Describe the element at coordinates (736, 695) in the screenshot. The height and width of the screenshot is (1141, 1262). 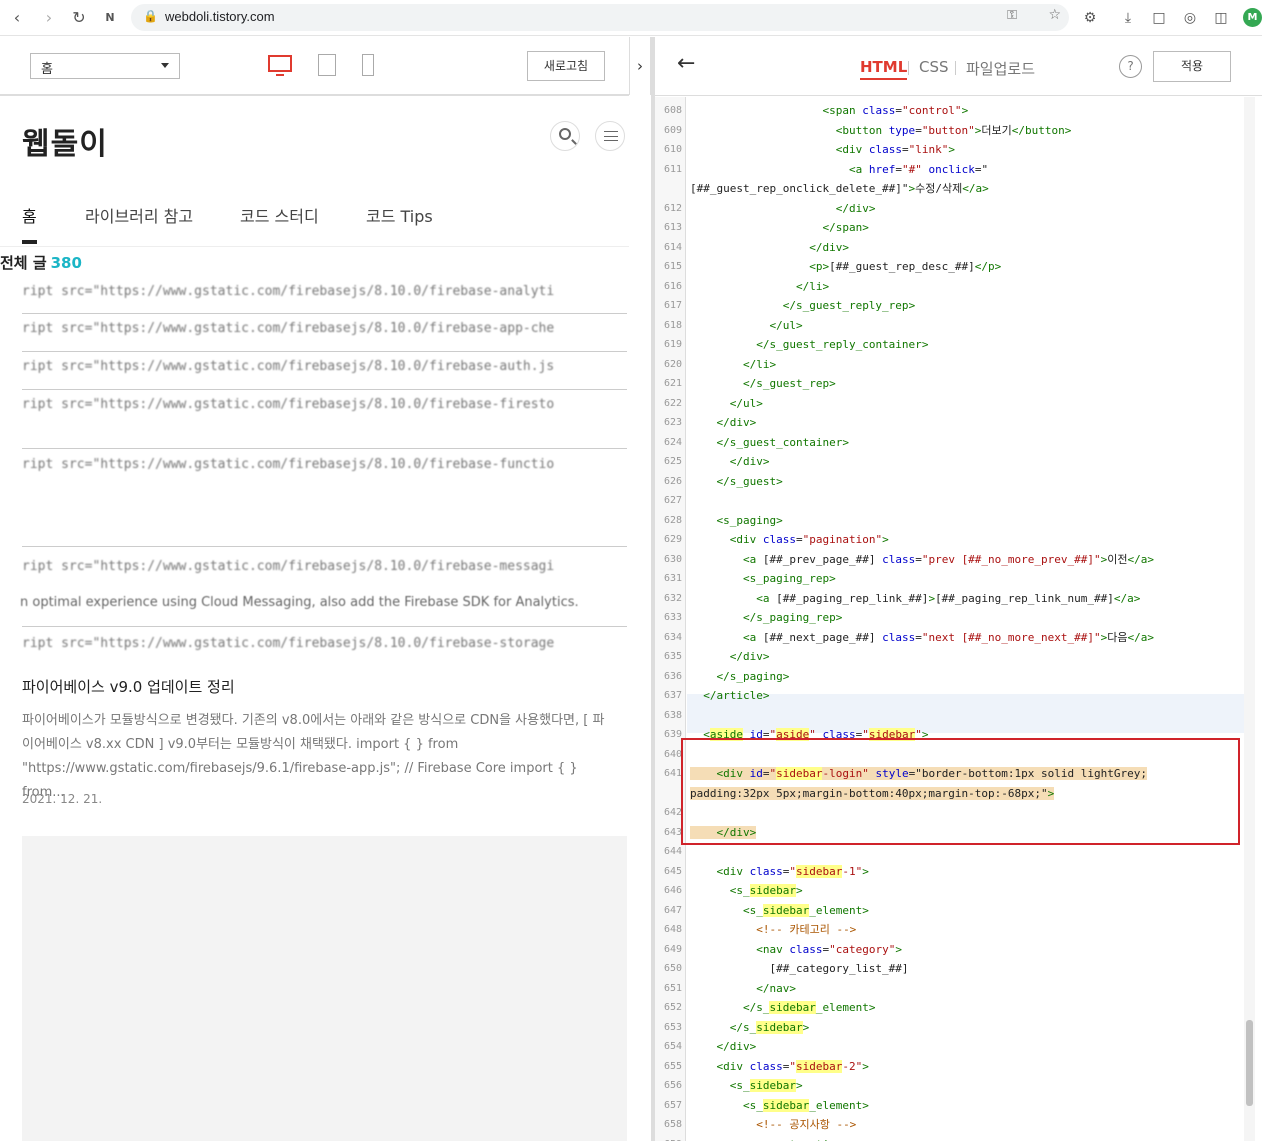
I see `code-text: </article>` at that location.